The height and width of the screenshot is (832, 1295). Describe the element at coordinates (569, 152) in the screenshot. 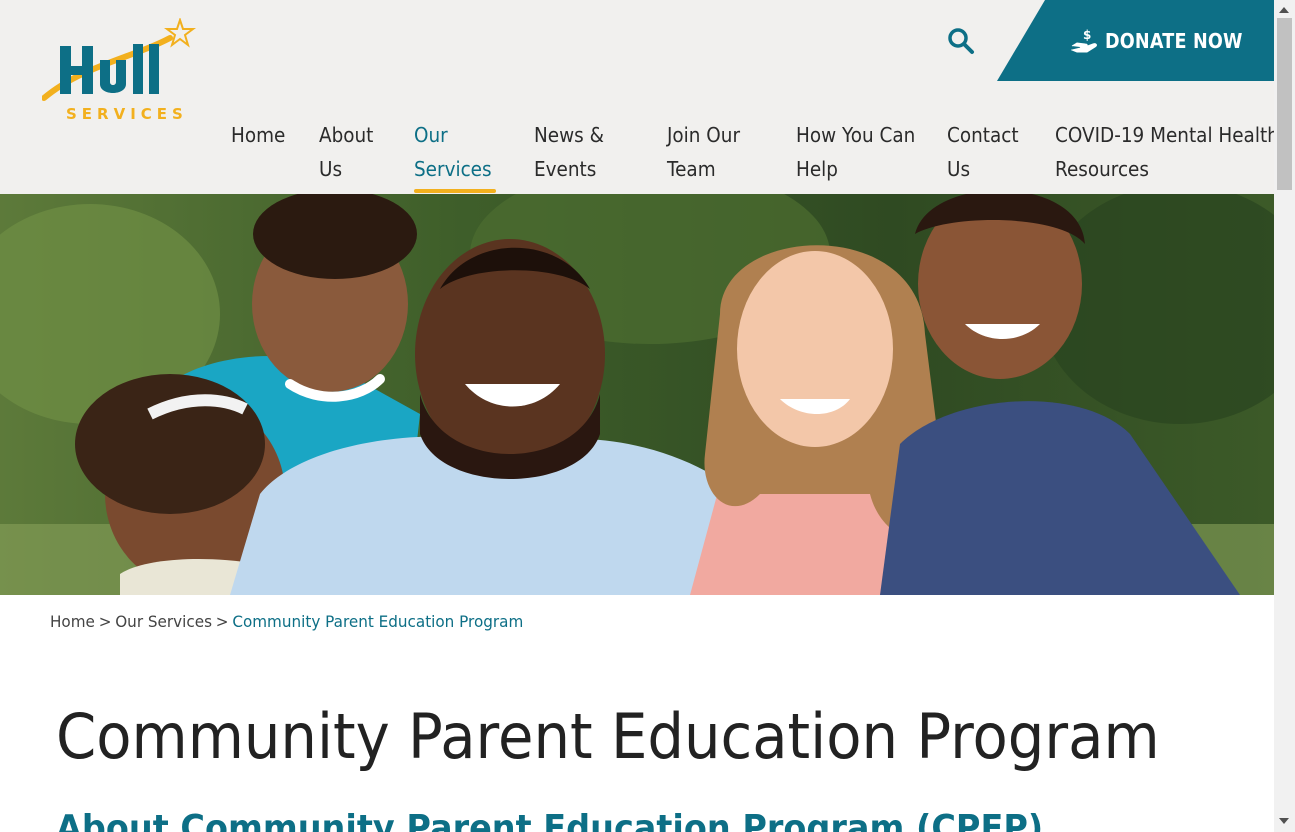

I see `nav-item-news-events: News & Events` at that location.